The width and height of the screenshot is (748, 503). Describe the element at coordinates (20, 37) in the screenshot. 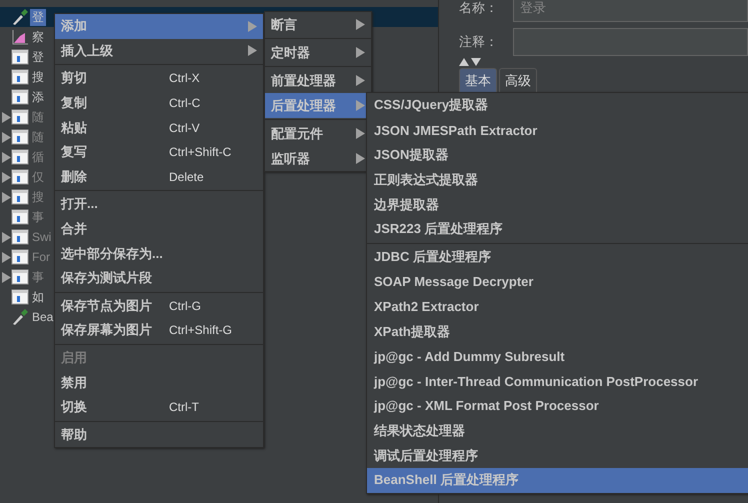

I see `chart-icon` at that location.